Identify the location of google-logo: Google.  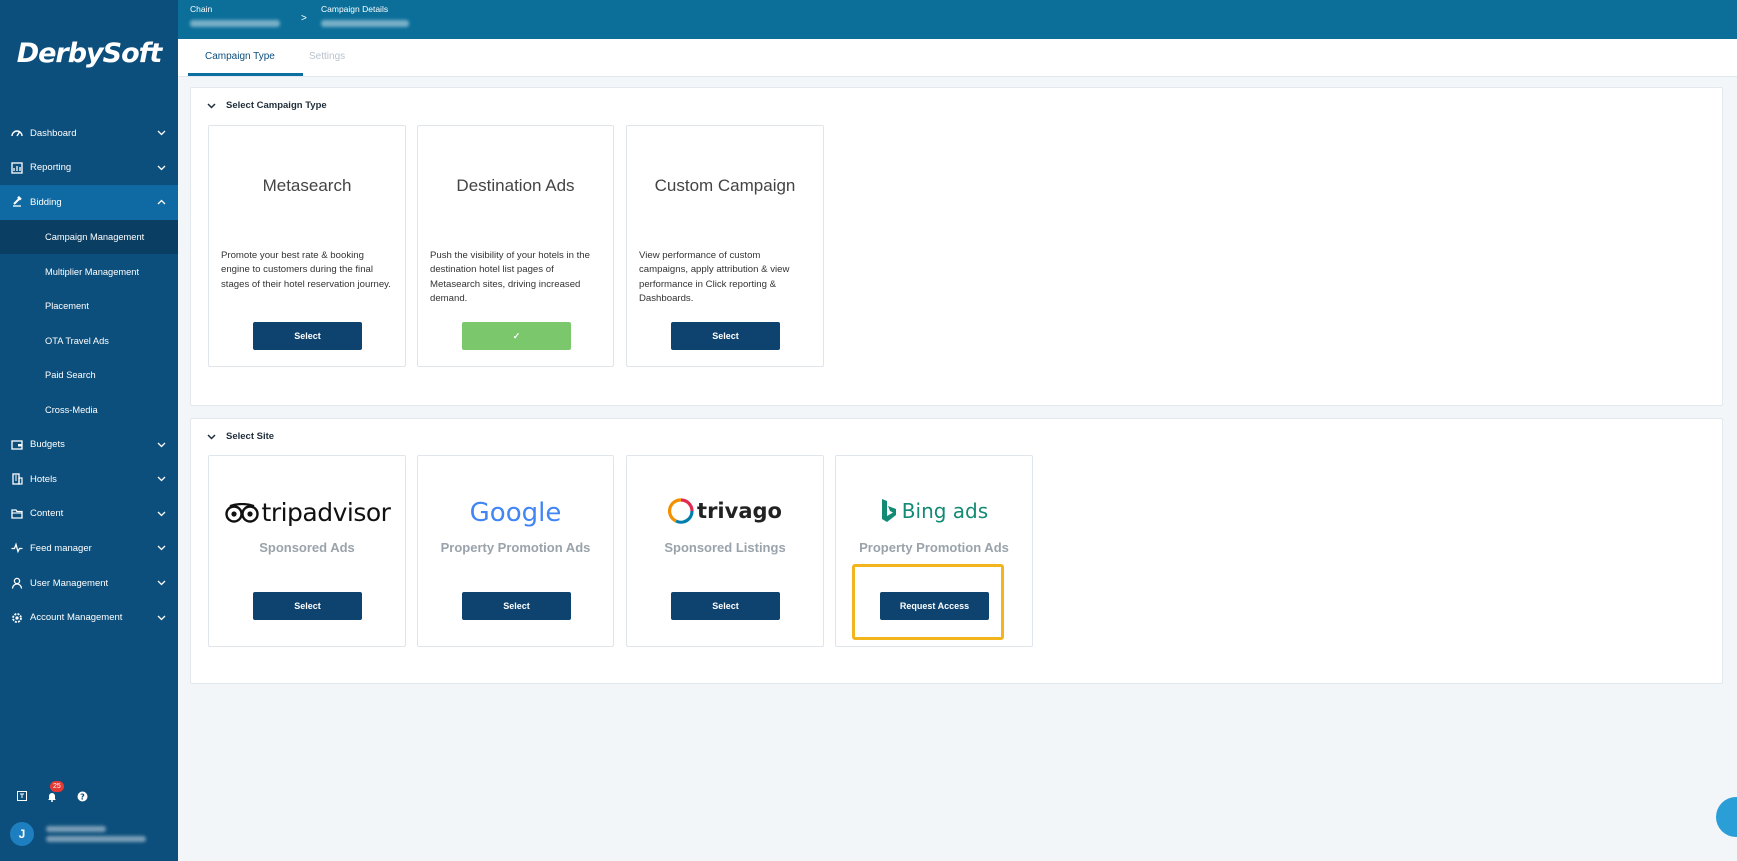
(515, 513).